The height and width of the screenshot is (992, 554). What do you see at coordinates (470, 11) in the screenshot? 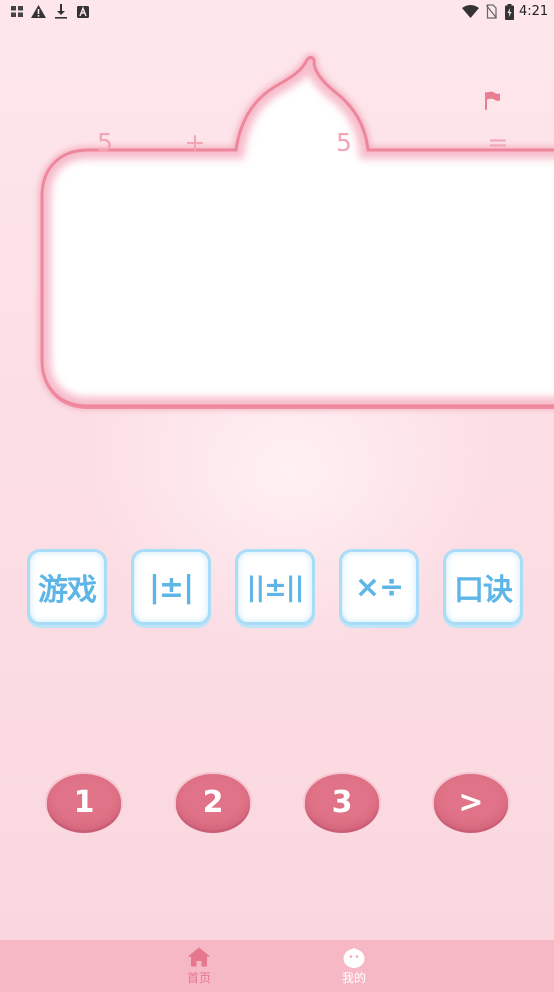
I see `wifi-icon` at bounding box center [470, 11].